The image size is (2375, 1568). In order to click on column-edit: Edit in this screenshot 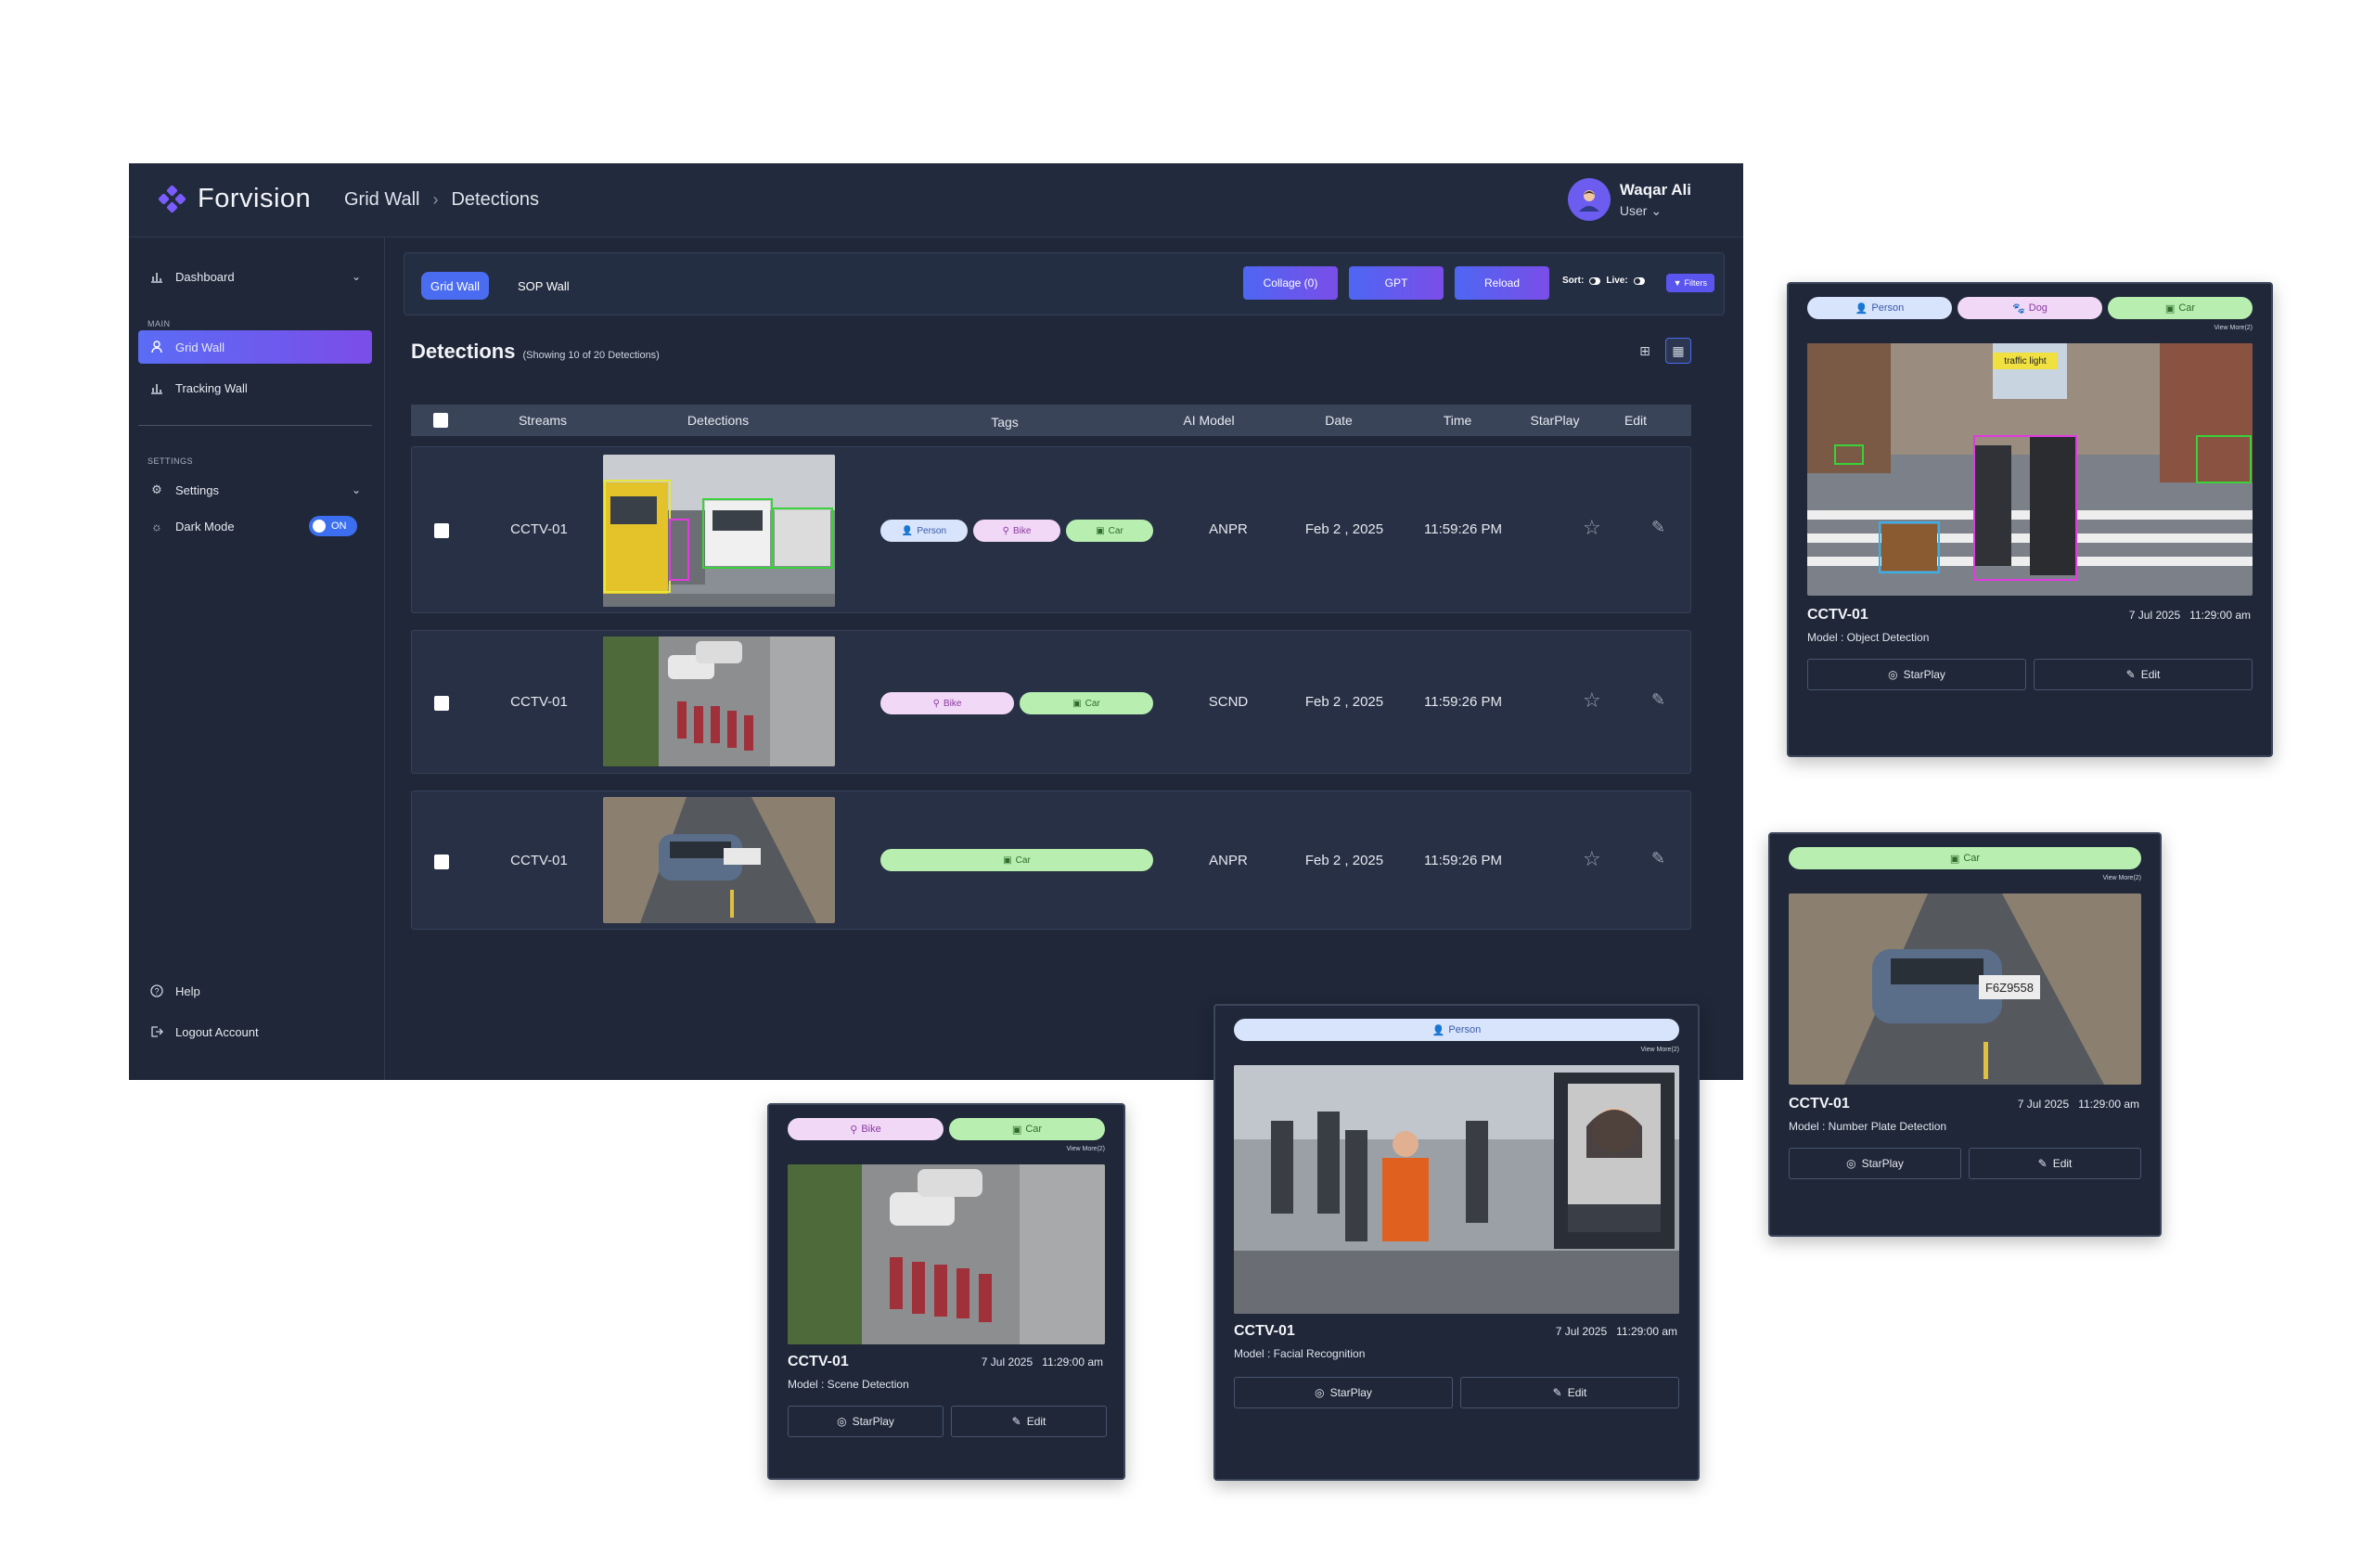, I will do `click(1635, 421)`.